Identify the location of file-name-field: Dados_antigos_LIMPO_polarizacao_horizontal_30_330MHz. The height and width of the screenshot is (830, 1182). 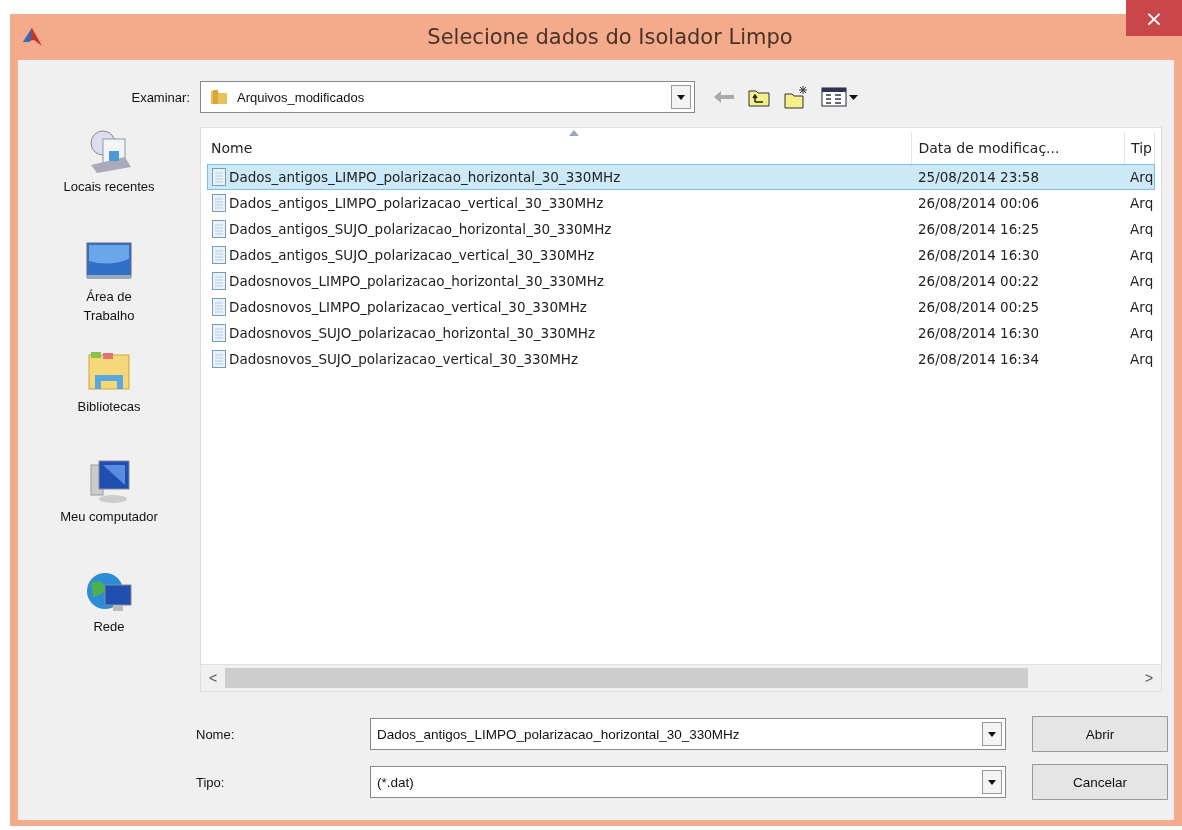
(688, 734).